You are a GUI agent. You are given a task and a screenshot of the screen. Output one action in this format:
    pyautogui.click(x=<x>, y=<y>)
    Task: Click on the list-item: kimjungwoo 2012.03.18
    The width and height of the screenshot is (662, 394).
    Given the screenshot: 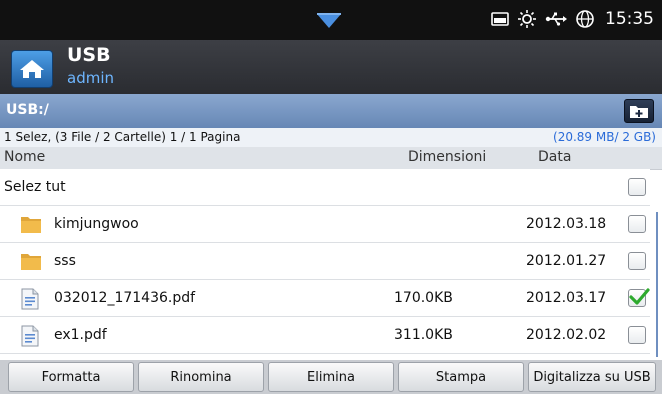 What is the action you would take?
    pyautogui.click(x=325, y=224)
    